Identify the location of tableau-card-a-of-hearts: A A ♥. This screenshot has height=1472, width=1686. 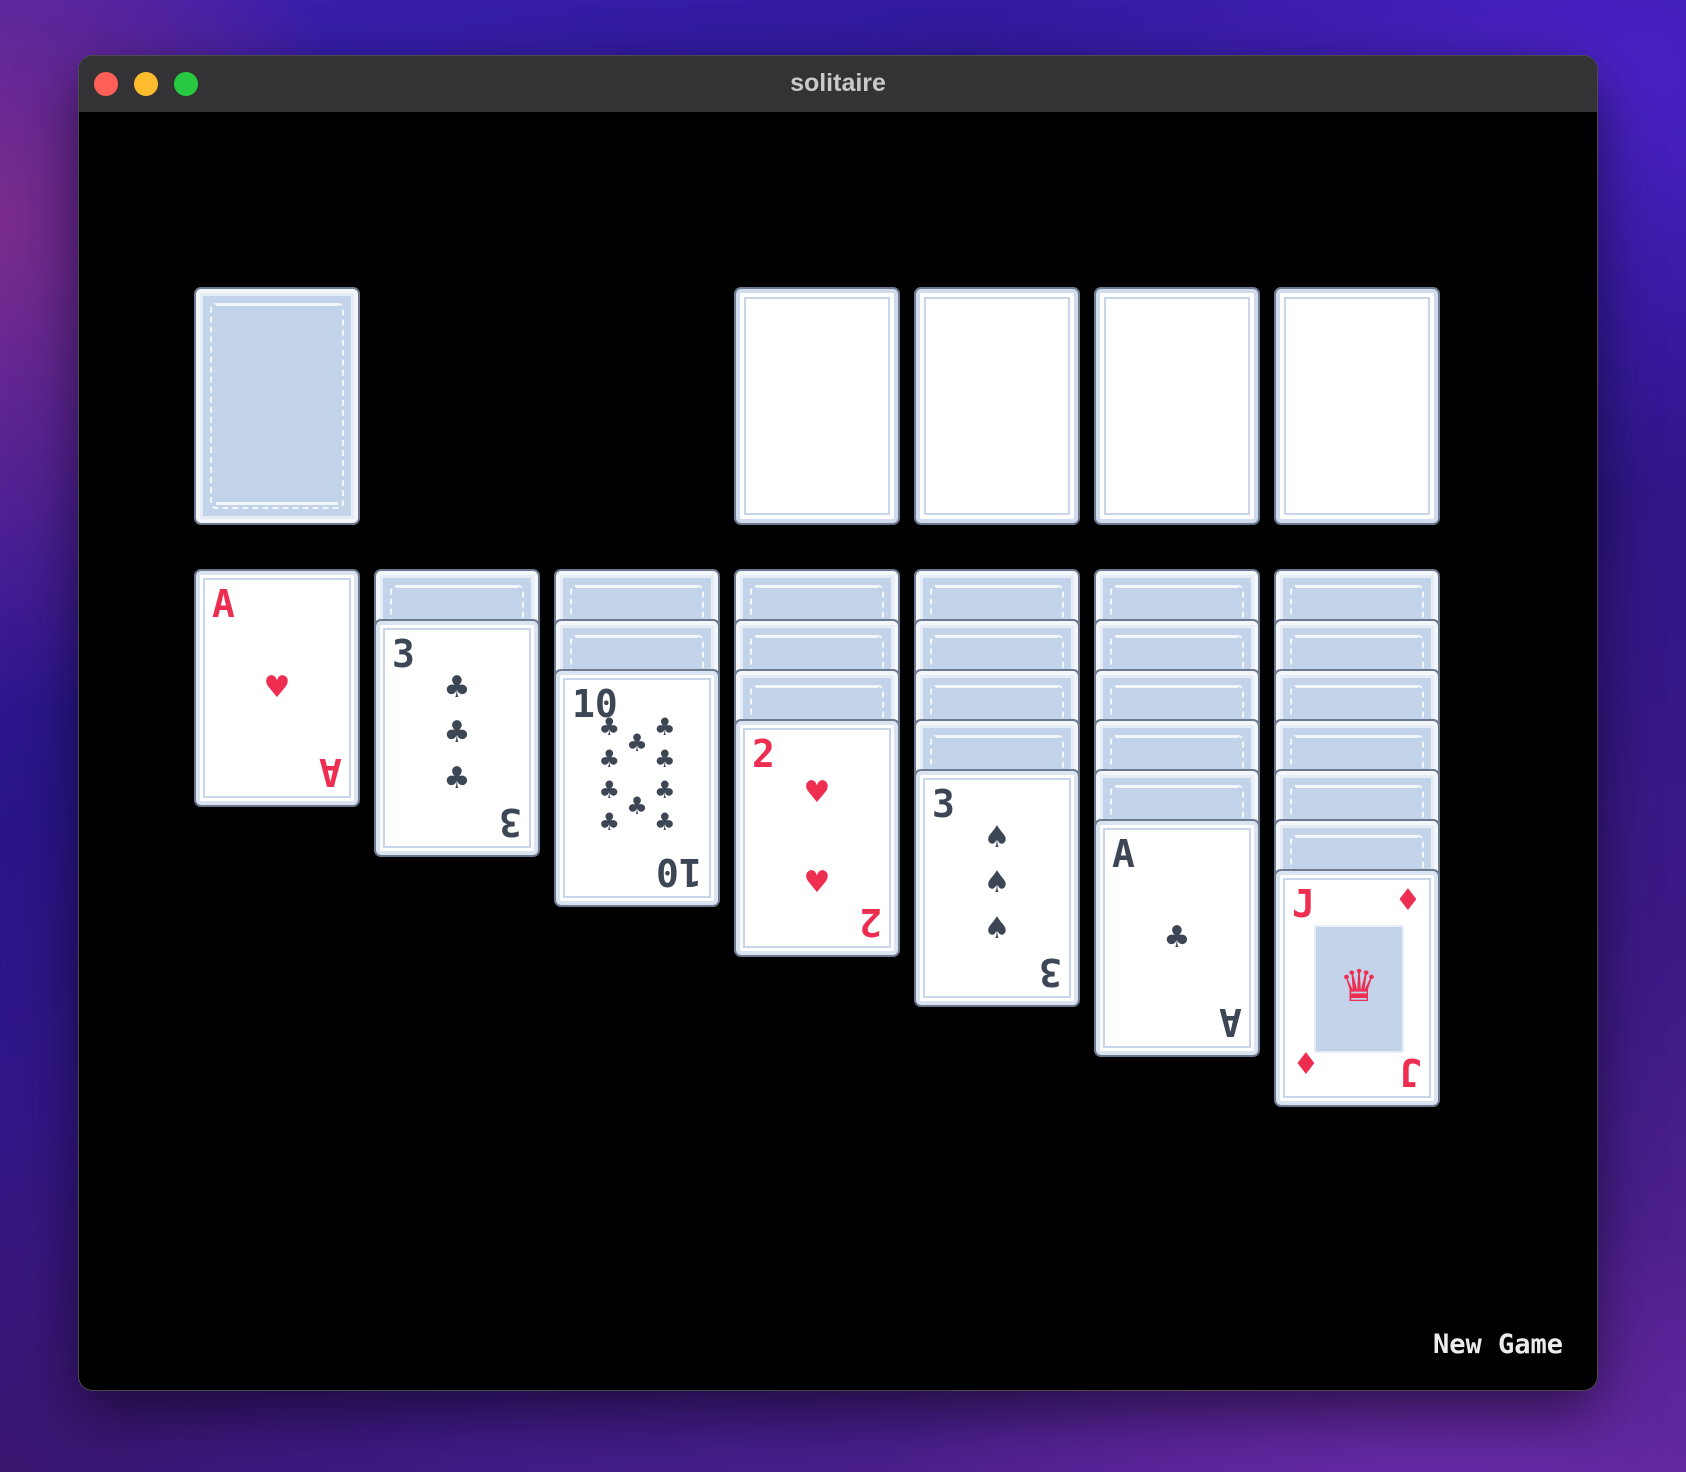
(277, 688).